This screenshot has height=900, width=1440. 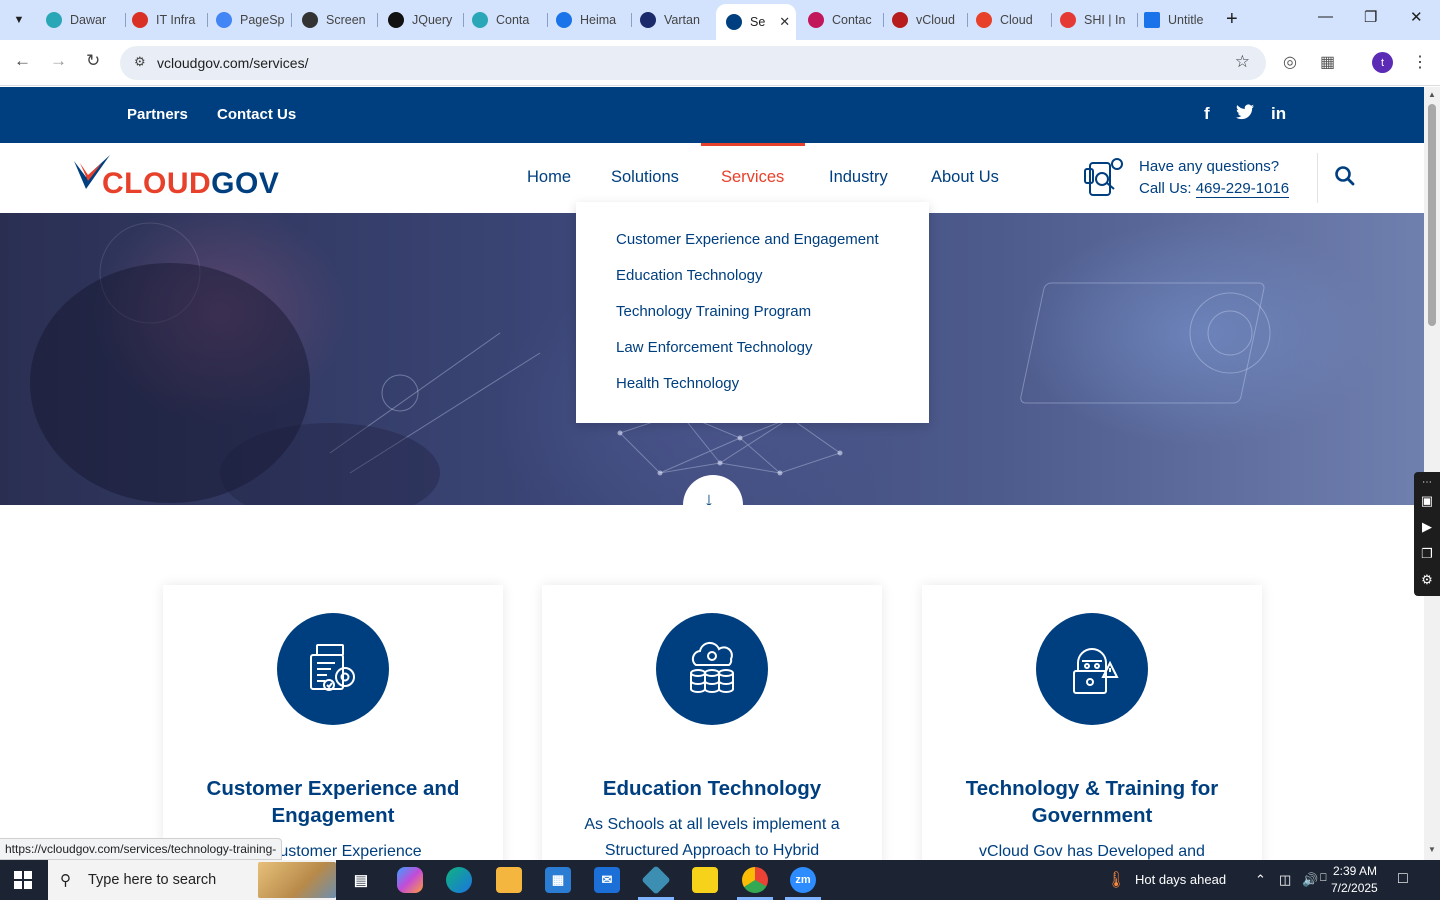 I want to click on menu-industry: Industry, so click(x=858, y=177).